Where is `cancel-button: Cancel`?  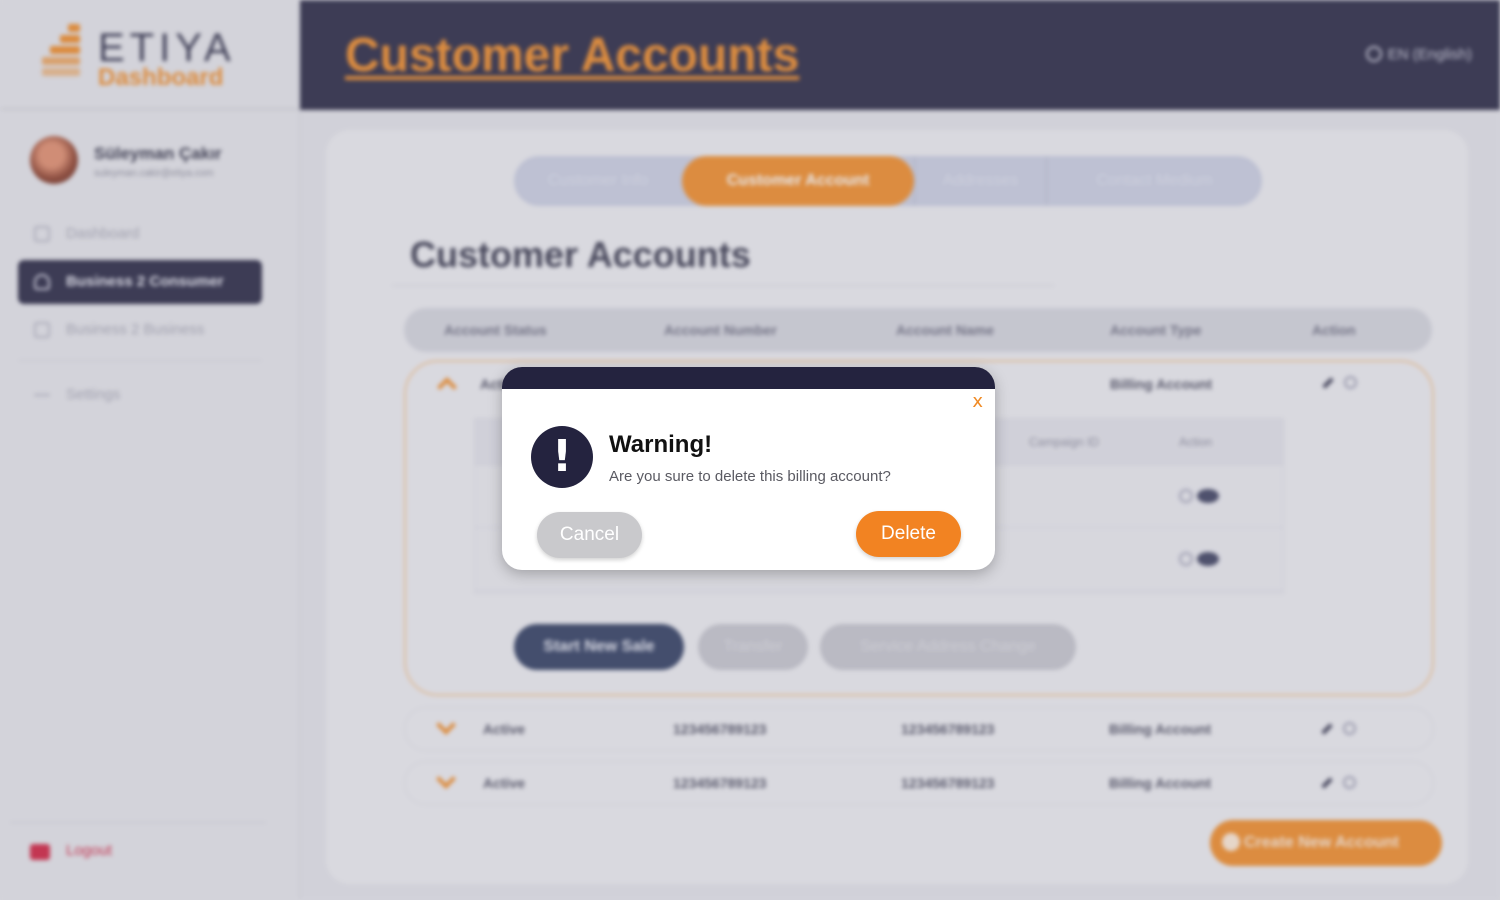 cancel-button: Cancel is located at coordinates (589, 535).